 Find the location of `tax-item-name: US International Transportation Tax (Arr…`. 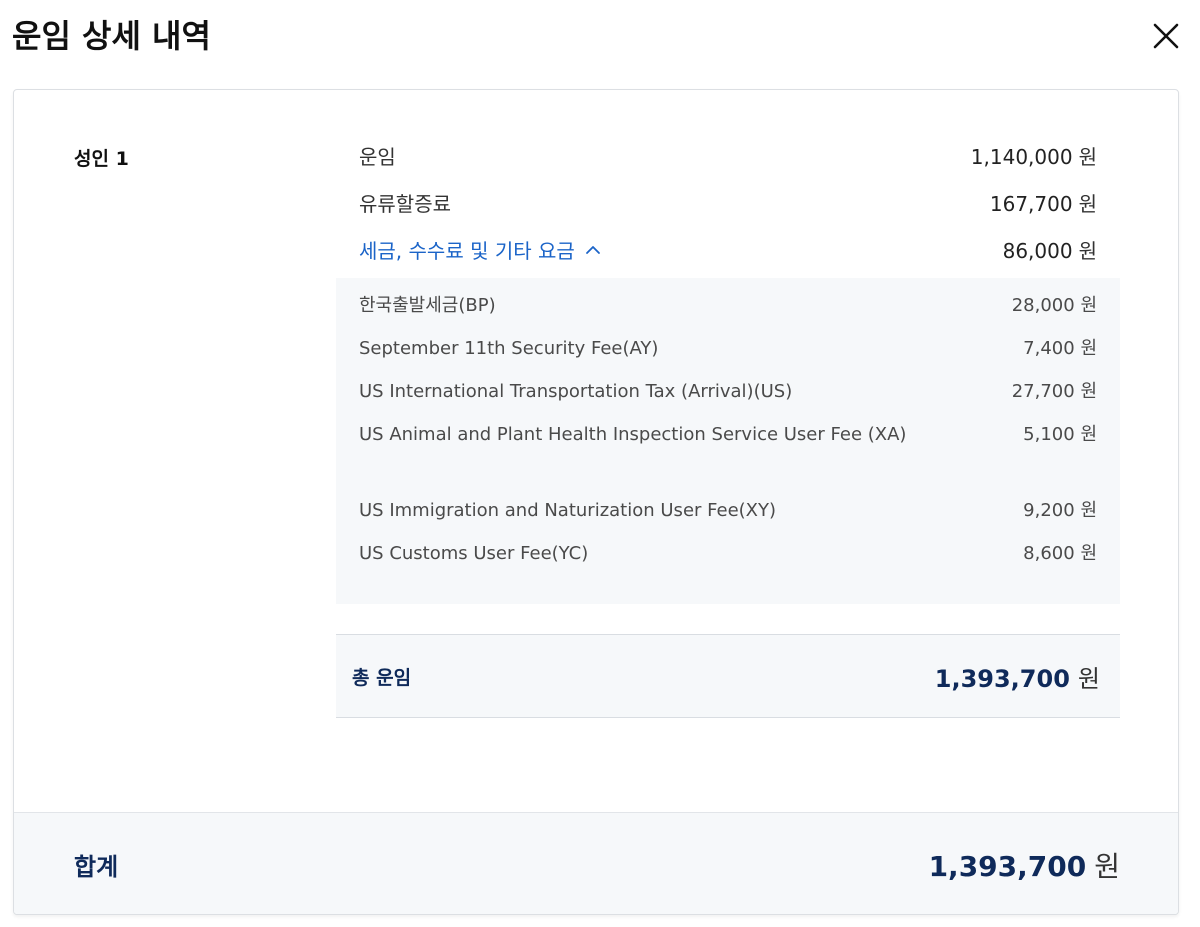

tax-item-name: US International Transportation Tax (Arr… is located at coordinates (576, 391).